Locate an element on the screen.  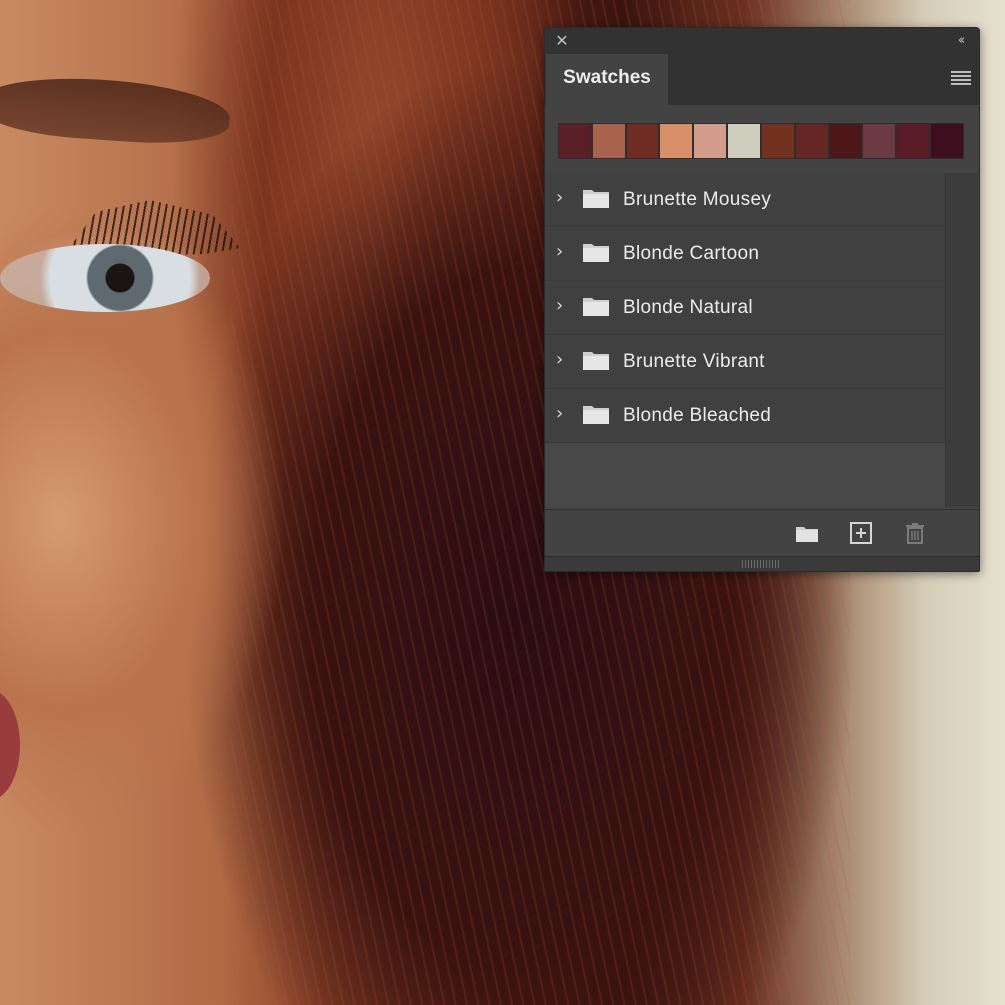
recent-swatches-strip is located at coordinates (761, 141).